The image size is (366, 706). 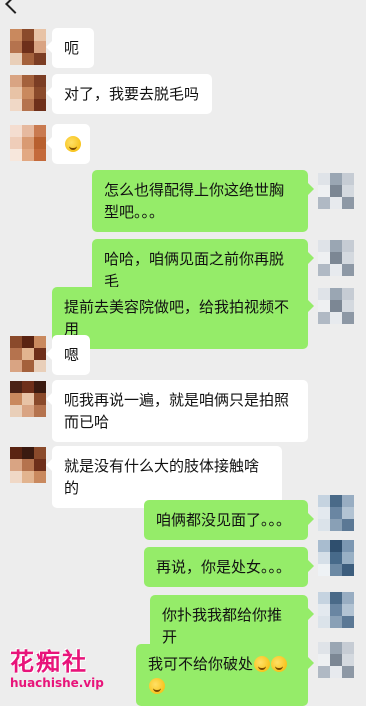 I want to click on outgoing-message-bubble: 我可不给你破处, so click(x=225, y=675).